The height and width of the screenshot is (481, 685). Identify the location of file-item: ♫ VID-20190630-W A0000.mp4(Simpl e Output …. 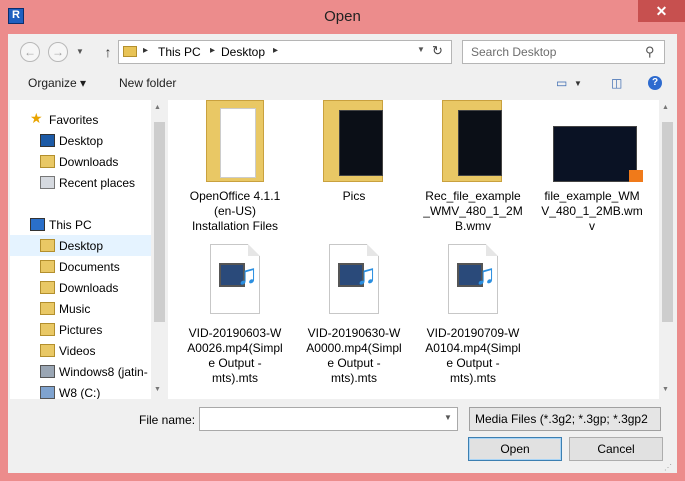
(354, 321).